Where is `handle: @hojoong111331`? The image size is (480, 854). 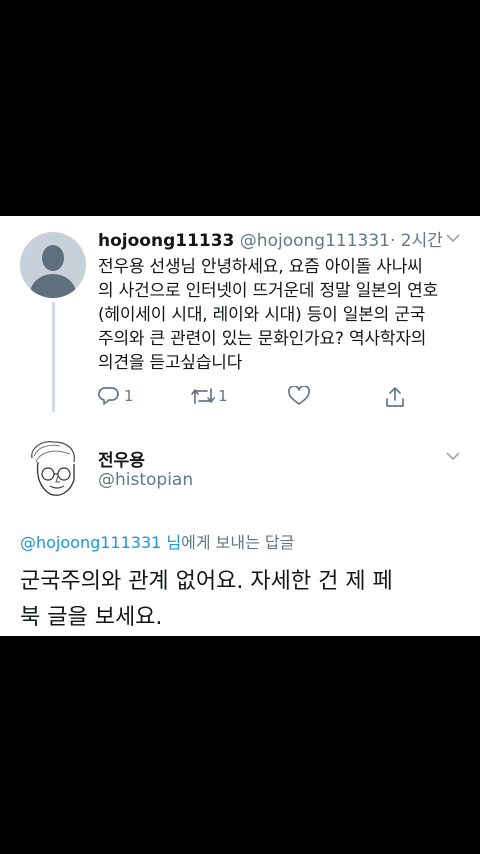 handle: @hojoong111331 is located at coordinates (315, 241).